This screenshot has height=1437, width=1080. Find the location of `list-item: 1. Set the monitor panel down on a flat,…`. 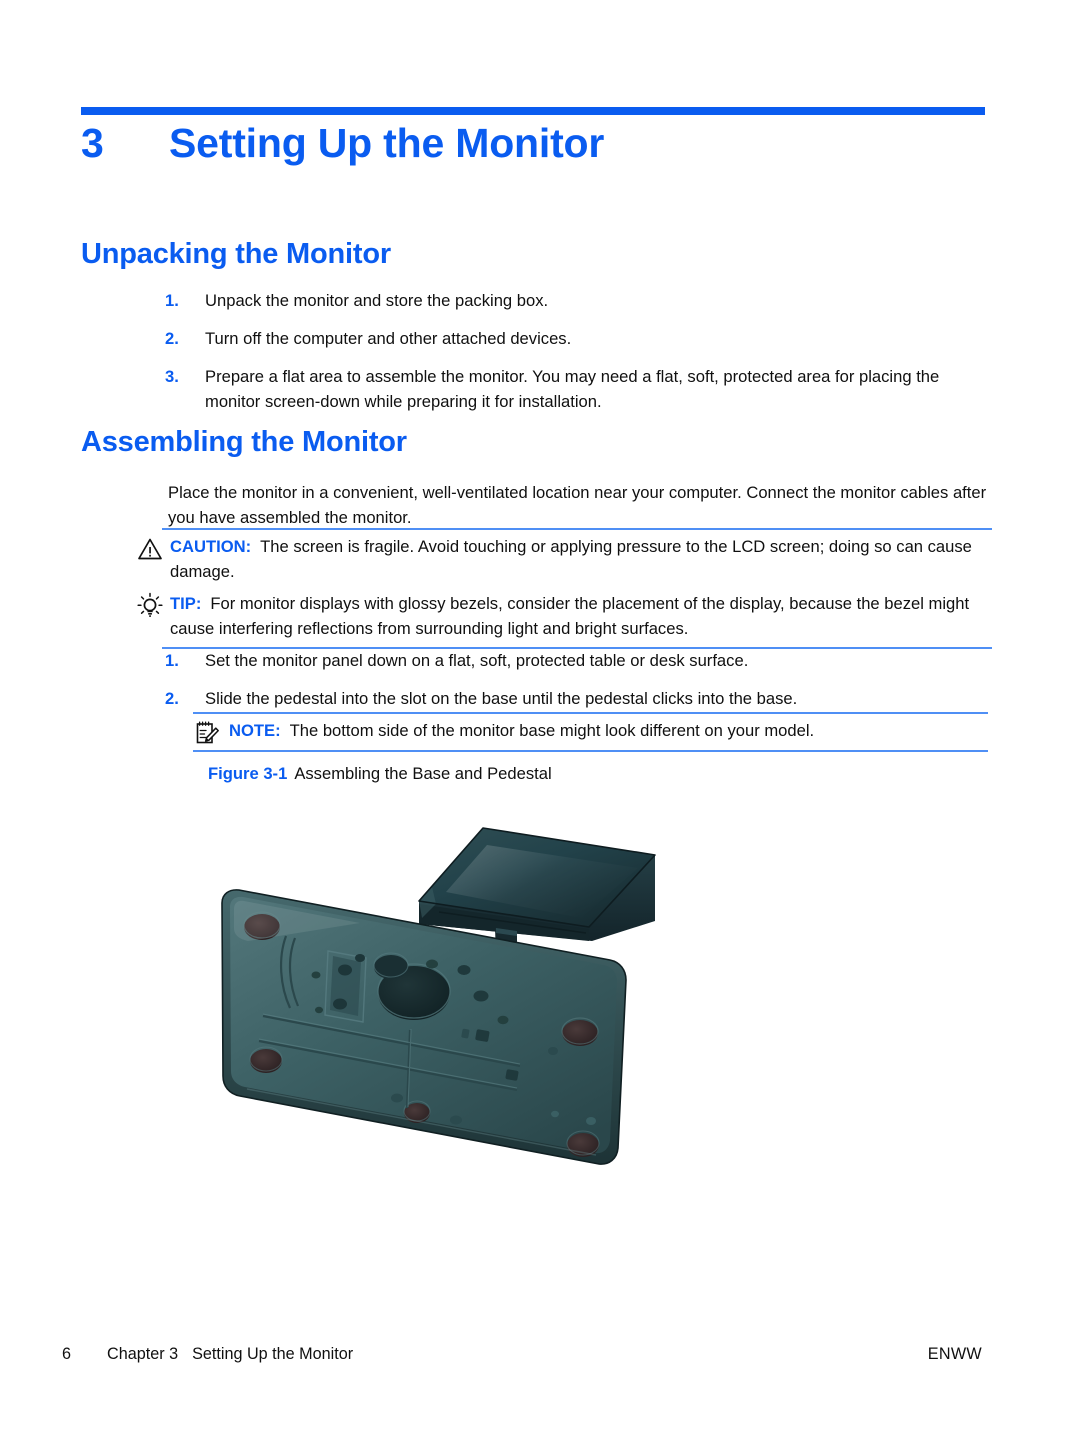

list-item: 1. Set the monitor panel down on a flat,… is located at coordinates (580, 660).